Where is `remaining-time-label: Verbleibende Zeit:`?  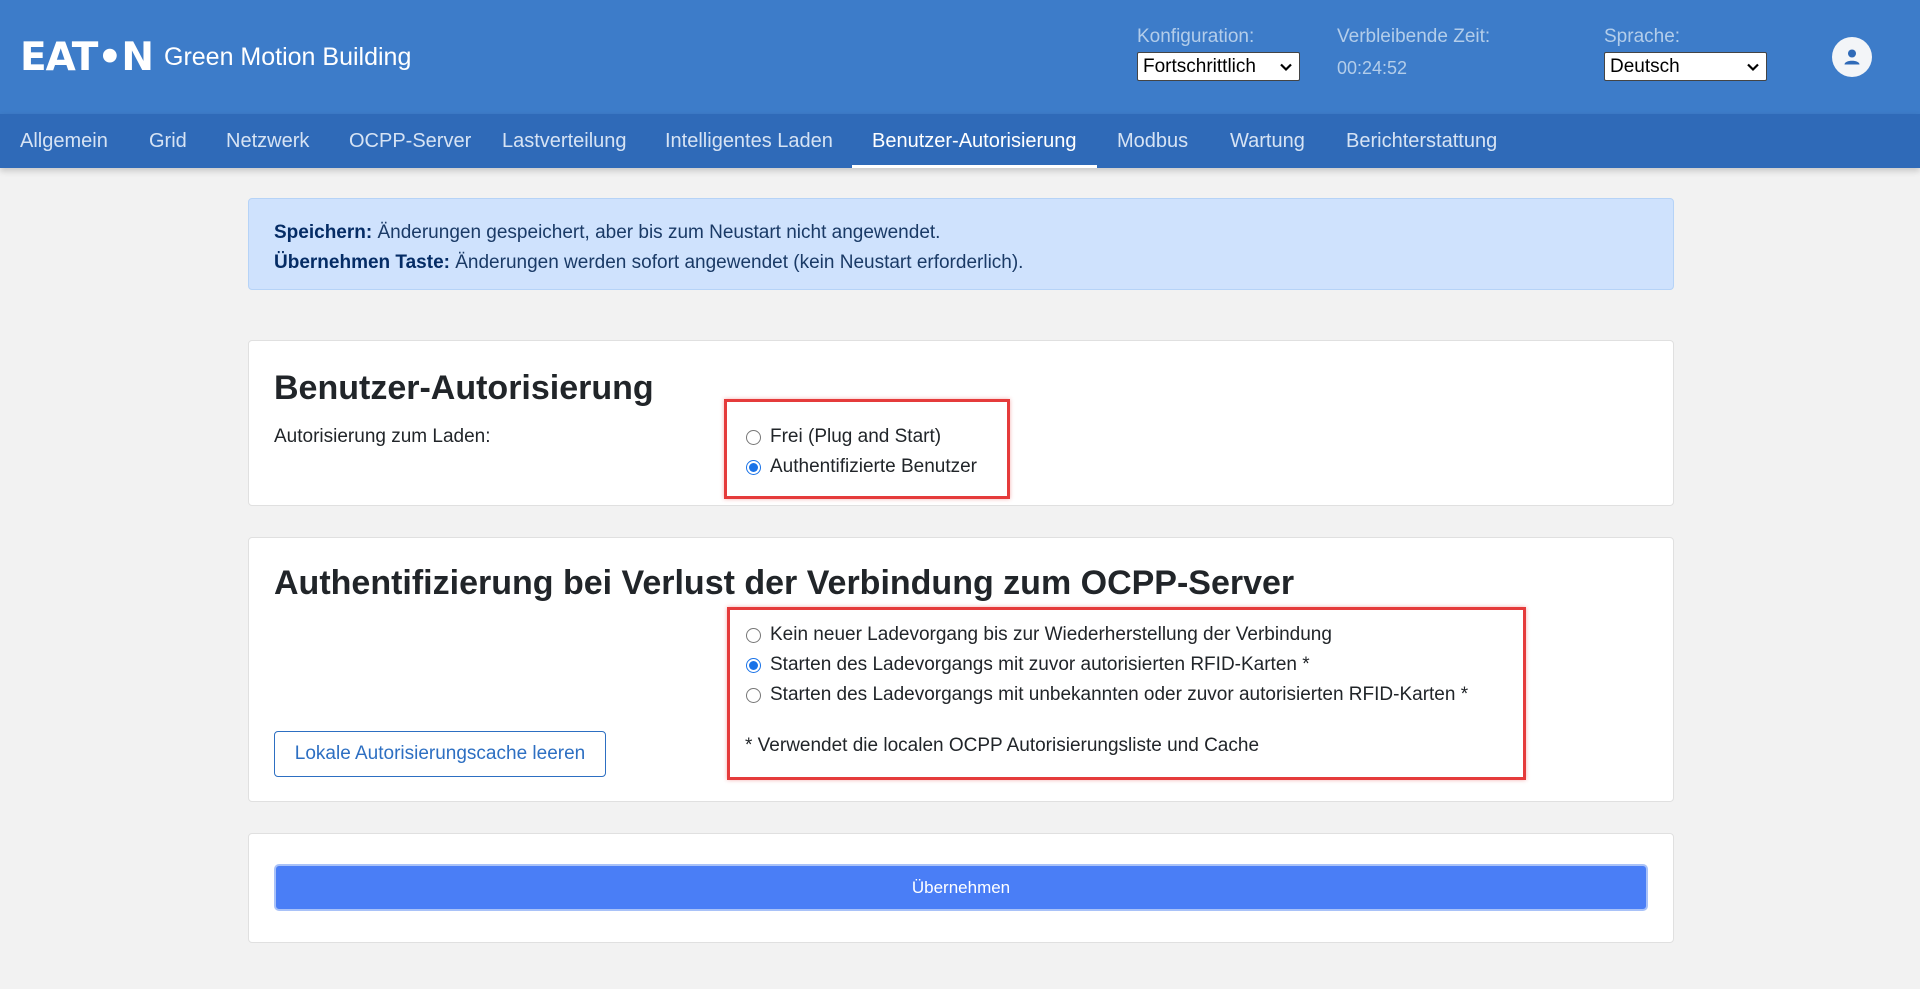 remaining-time-label: Verbleibende Zeit: is located at coordinates (1414, 36).